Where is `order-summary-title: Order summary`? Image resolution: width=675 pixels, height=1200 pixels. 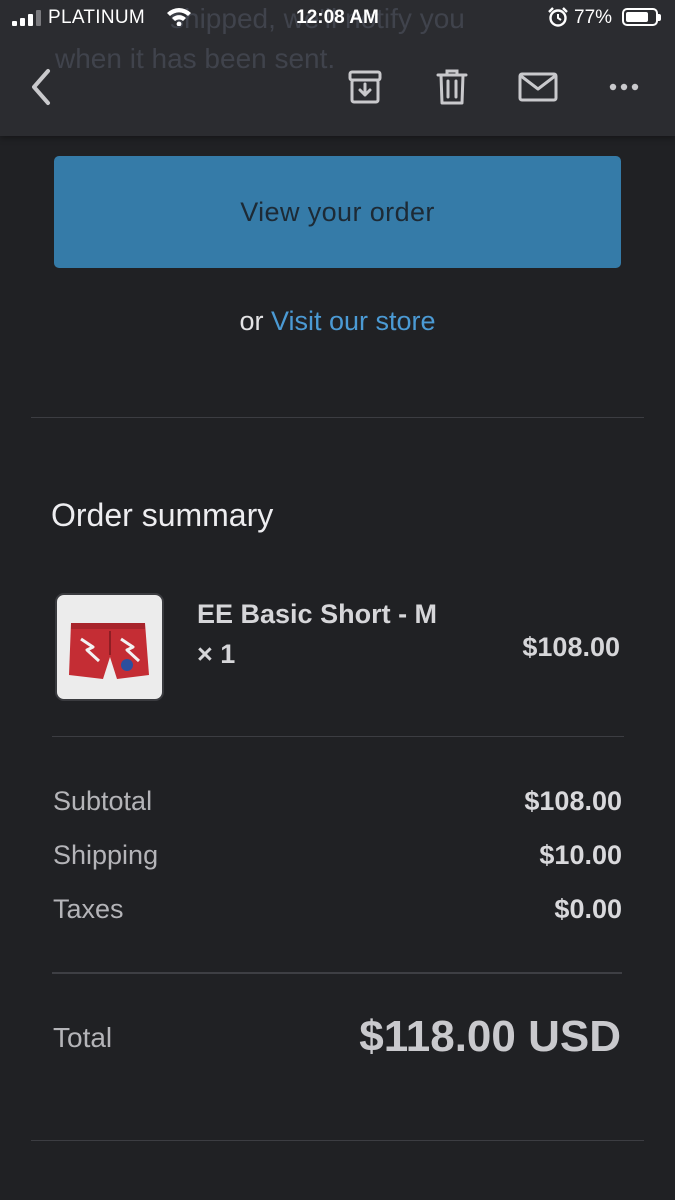 order-summary-title: Order summary is located at coordinates (162, 515).